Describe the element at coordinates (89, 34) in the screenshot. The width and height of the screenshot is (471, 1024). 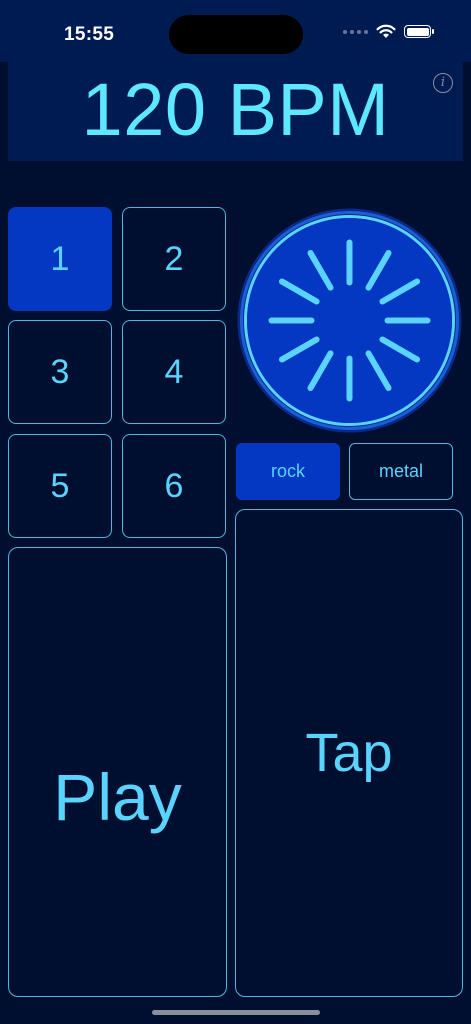
I see `status-time: 15:55` at that location.